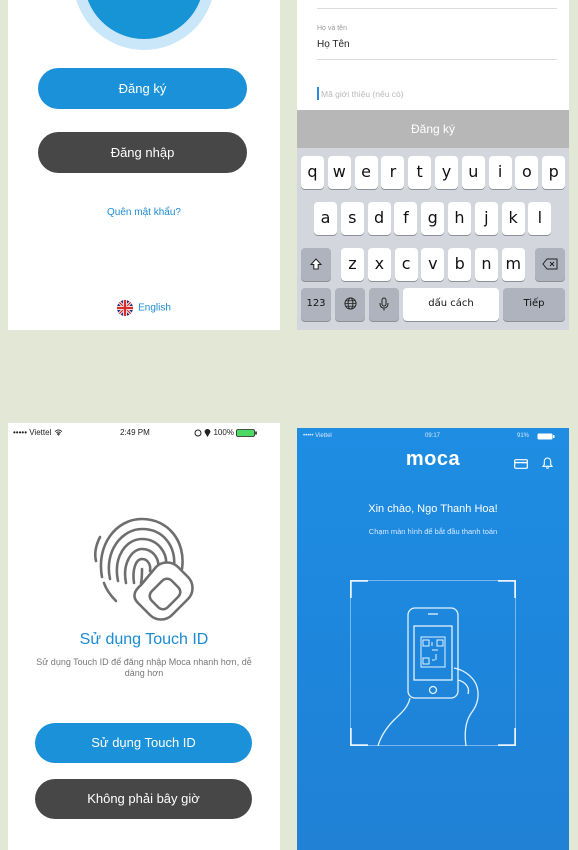  Describe the element at coordinates (433, 218) in the screenshot. I see `key-g: g` at that location.